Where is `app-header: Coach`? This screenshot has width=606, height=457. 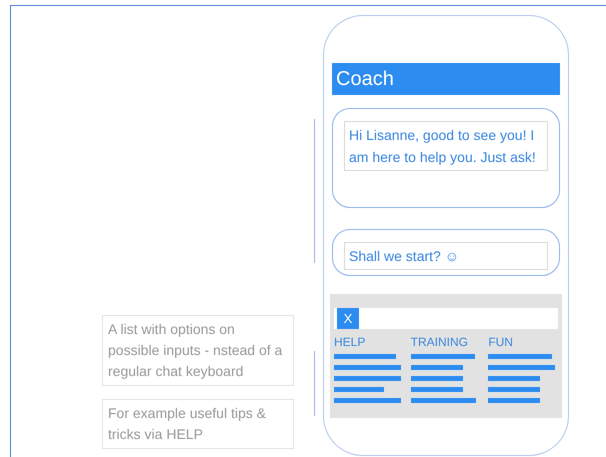
app-header: Coach is located at coordinates (446, 79).